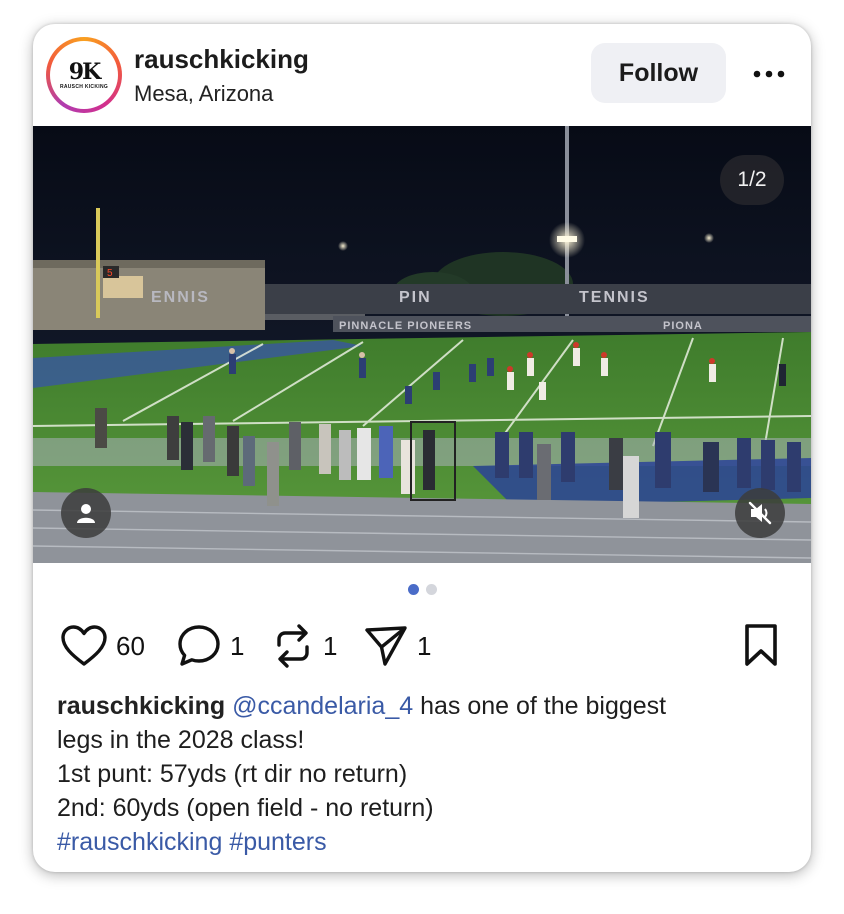 The image size is (844, 914). Describe the element at coordinates (405, 326) in the screenshot. I see `sign-pinnacle-pioneers: PINNACLE PIONEERS` at that location.